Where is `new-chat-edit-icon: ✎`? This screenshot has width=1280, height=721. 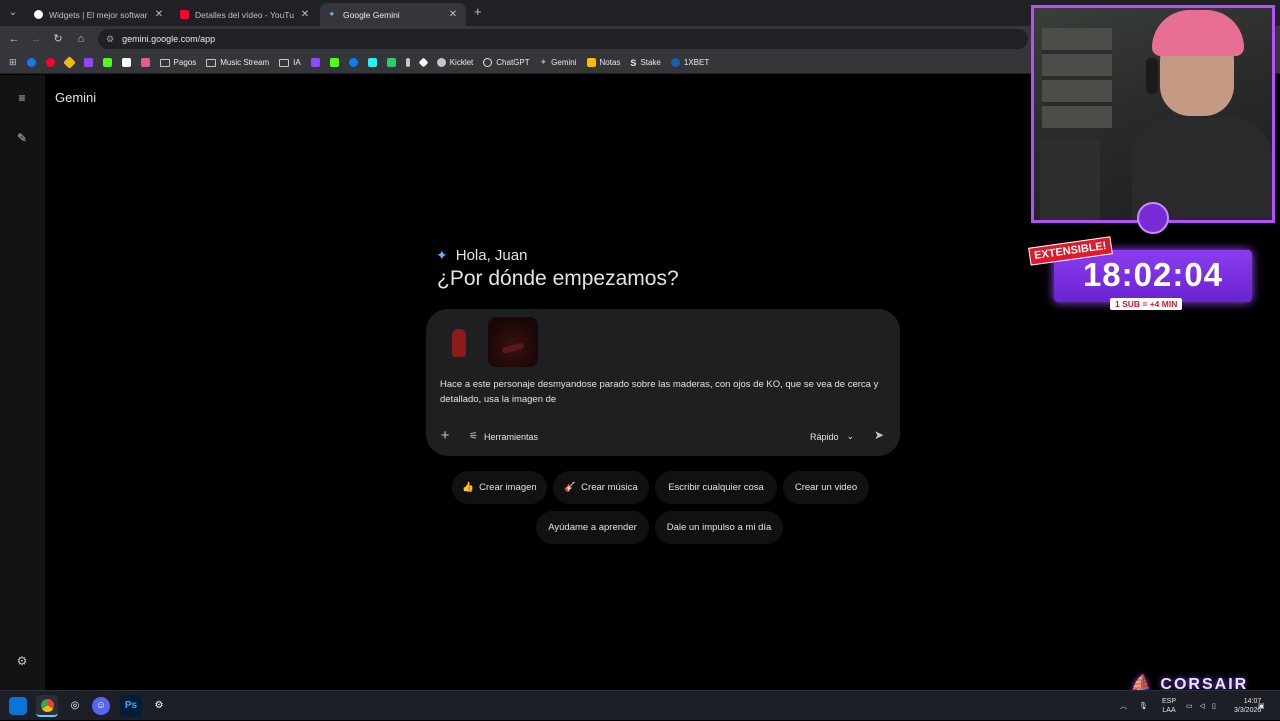 new-chat-edit-icon: ✎ is located at coordinates (22, 138).